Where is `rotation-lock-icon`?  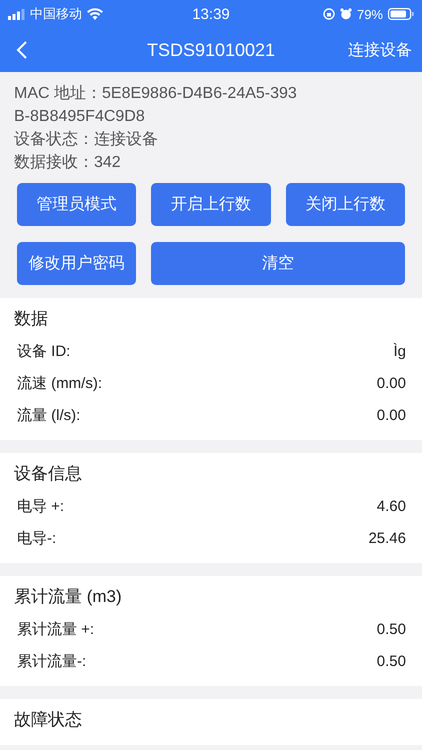
rotation-lock-icon is located at coordinates (328, 14).